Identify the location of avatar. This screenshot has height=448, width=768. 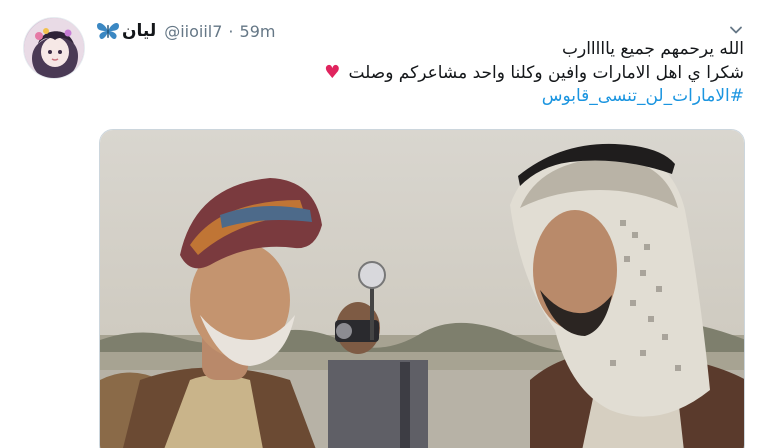
(54, 48).